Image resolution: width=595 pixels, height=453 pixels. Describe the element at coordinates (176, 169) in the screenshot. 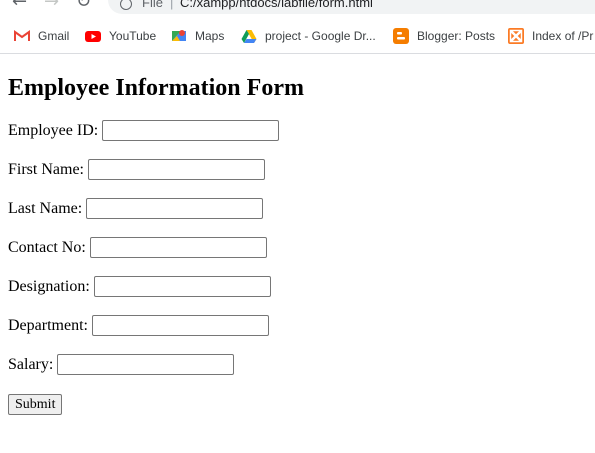

I see `first-name-input` at that location.